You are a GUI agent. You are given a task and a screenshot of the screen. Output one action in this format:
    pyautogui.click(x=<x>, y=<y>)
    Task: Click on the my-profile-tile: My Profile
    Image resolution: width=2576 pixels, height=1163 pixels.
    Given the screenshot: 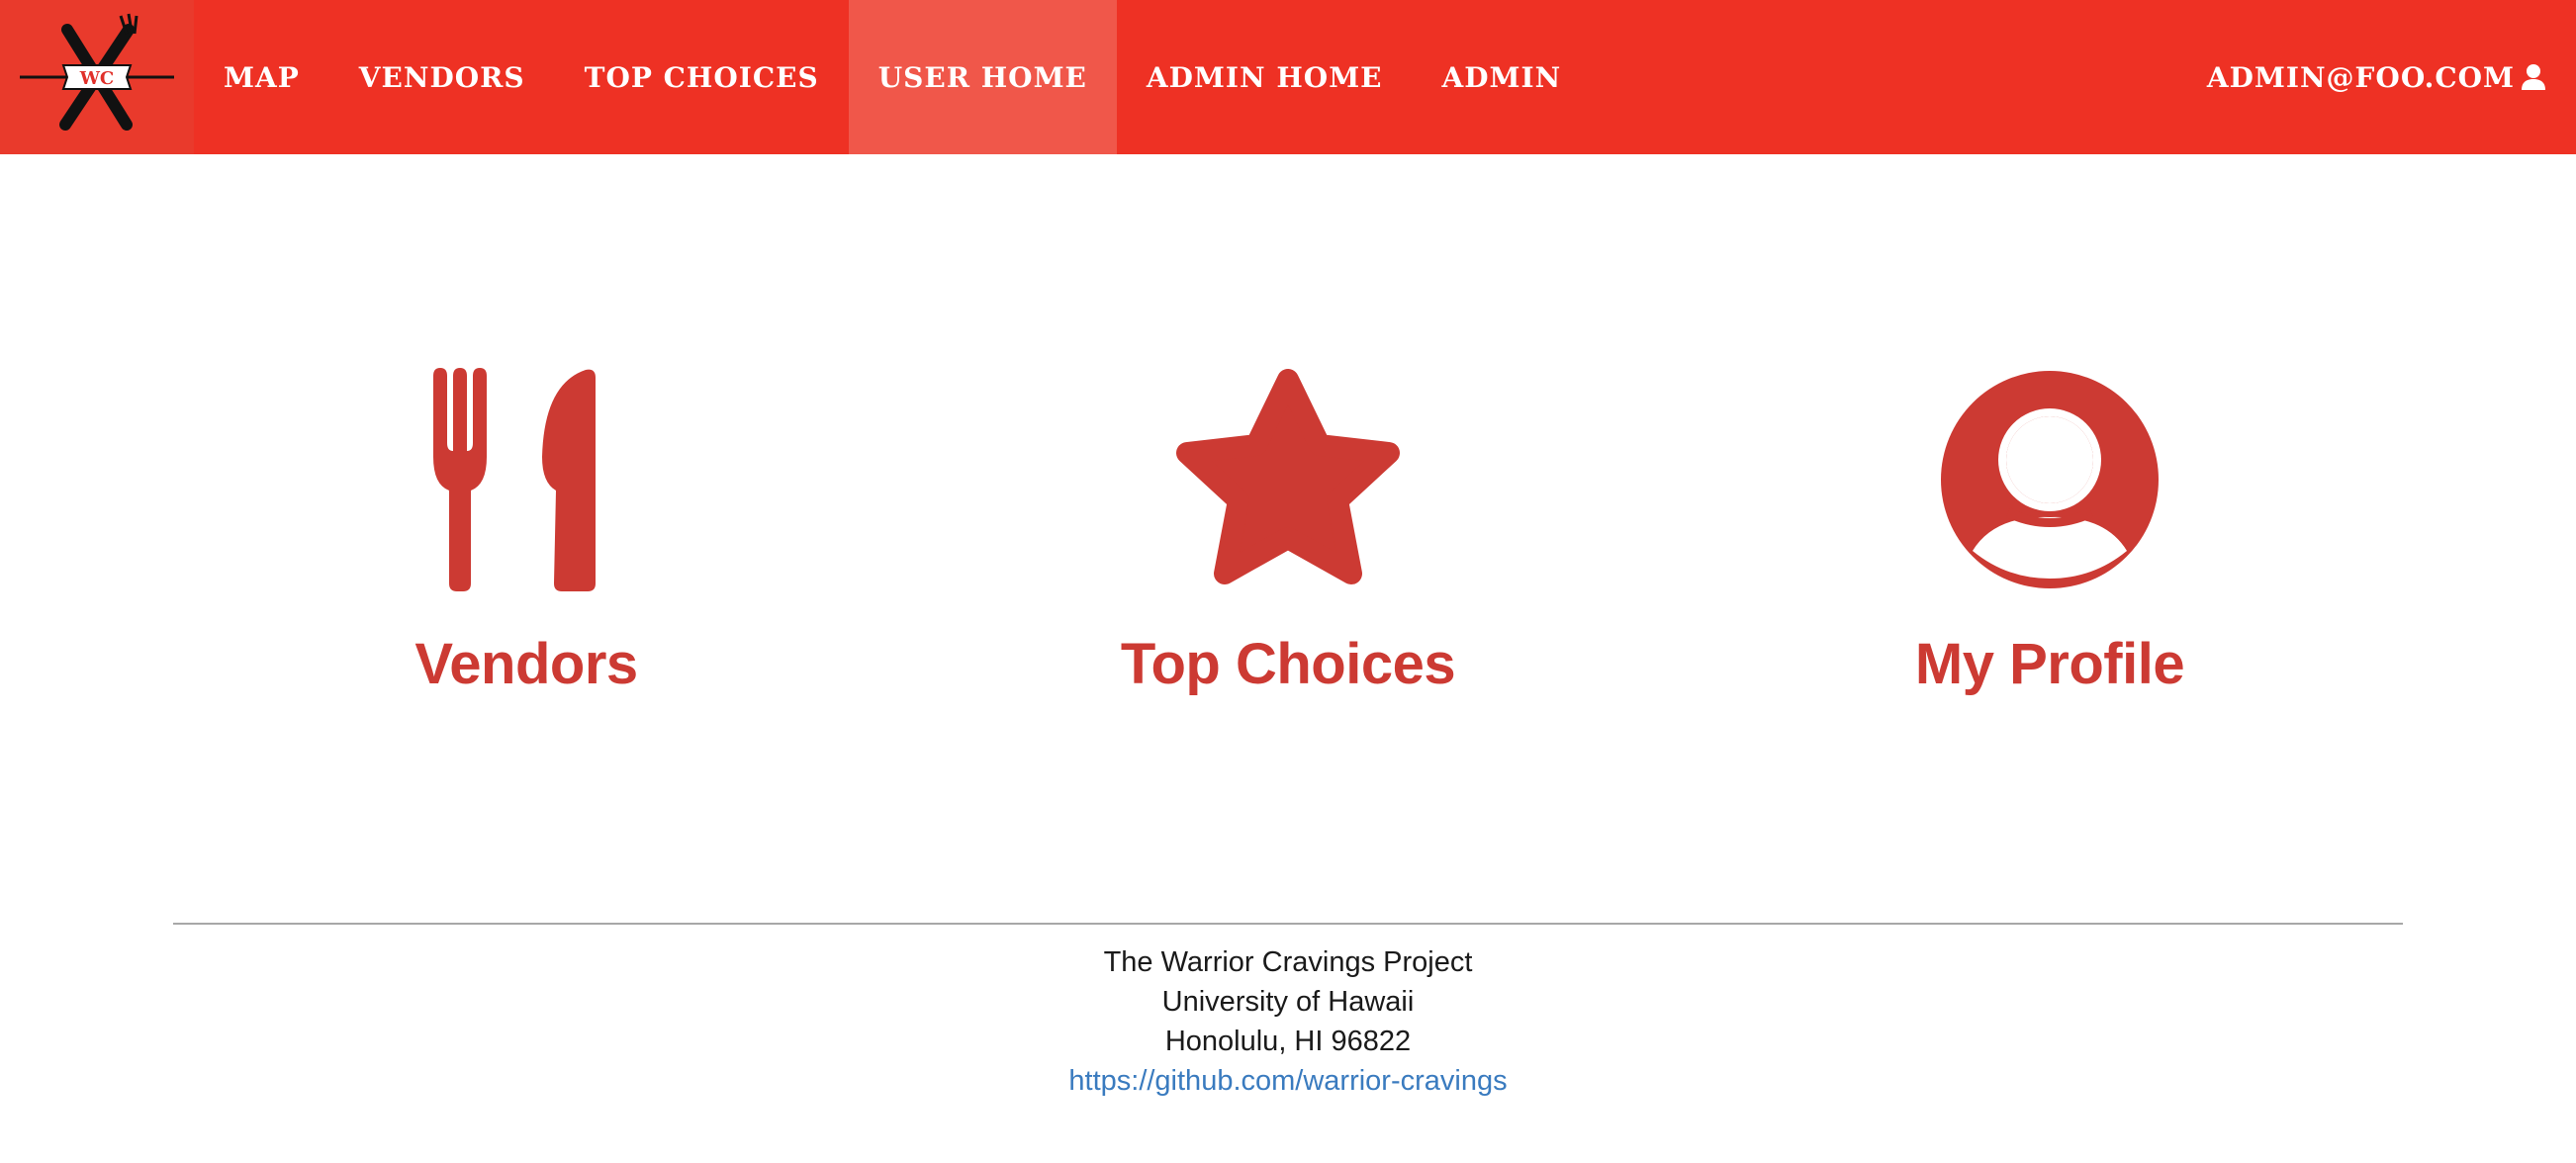 What is the action you would take?
    pyautogui.click(x=2049, y=544)
    